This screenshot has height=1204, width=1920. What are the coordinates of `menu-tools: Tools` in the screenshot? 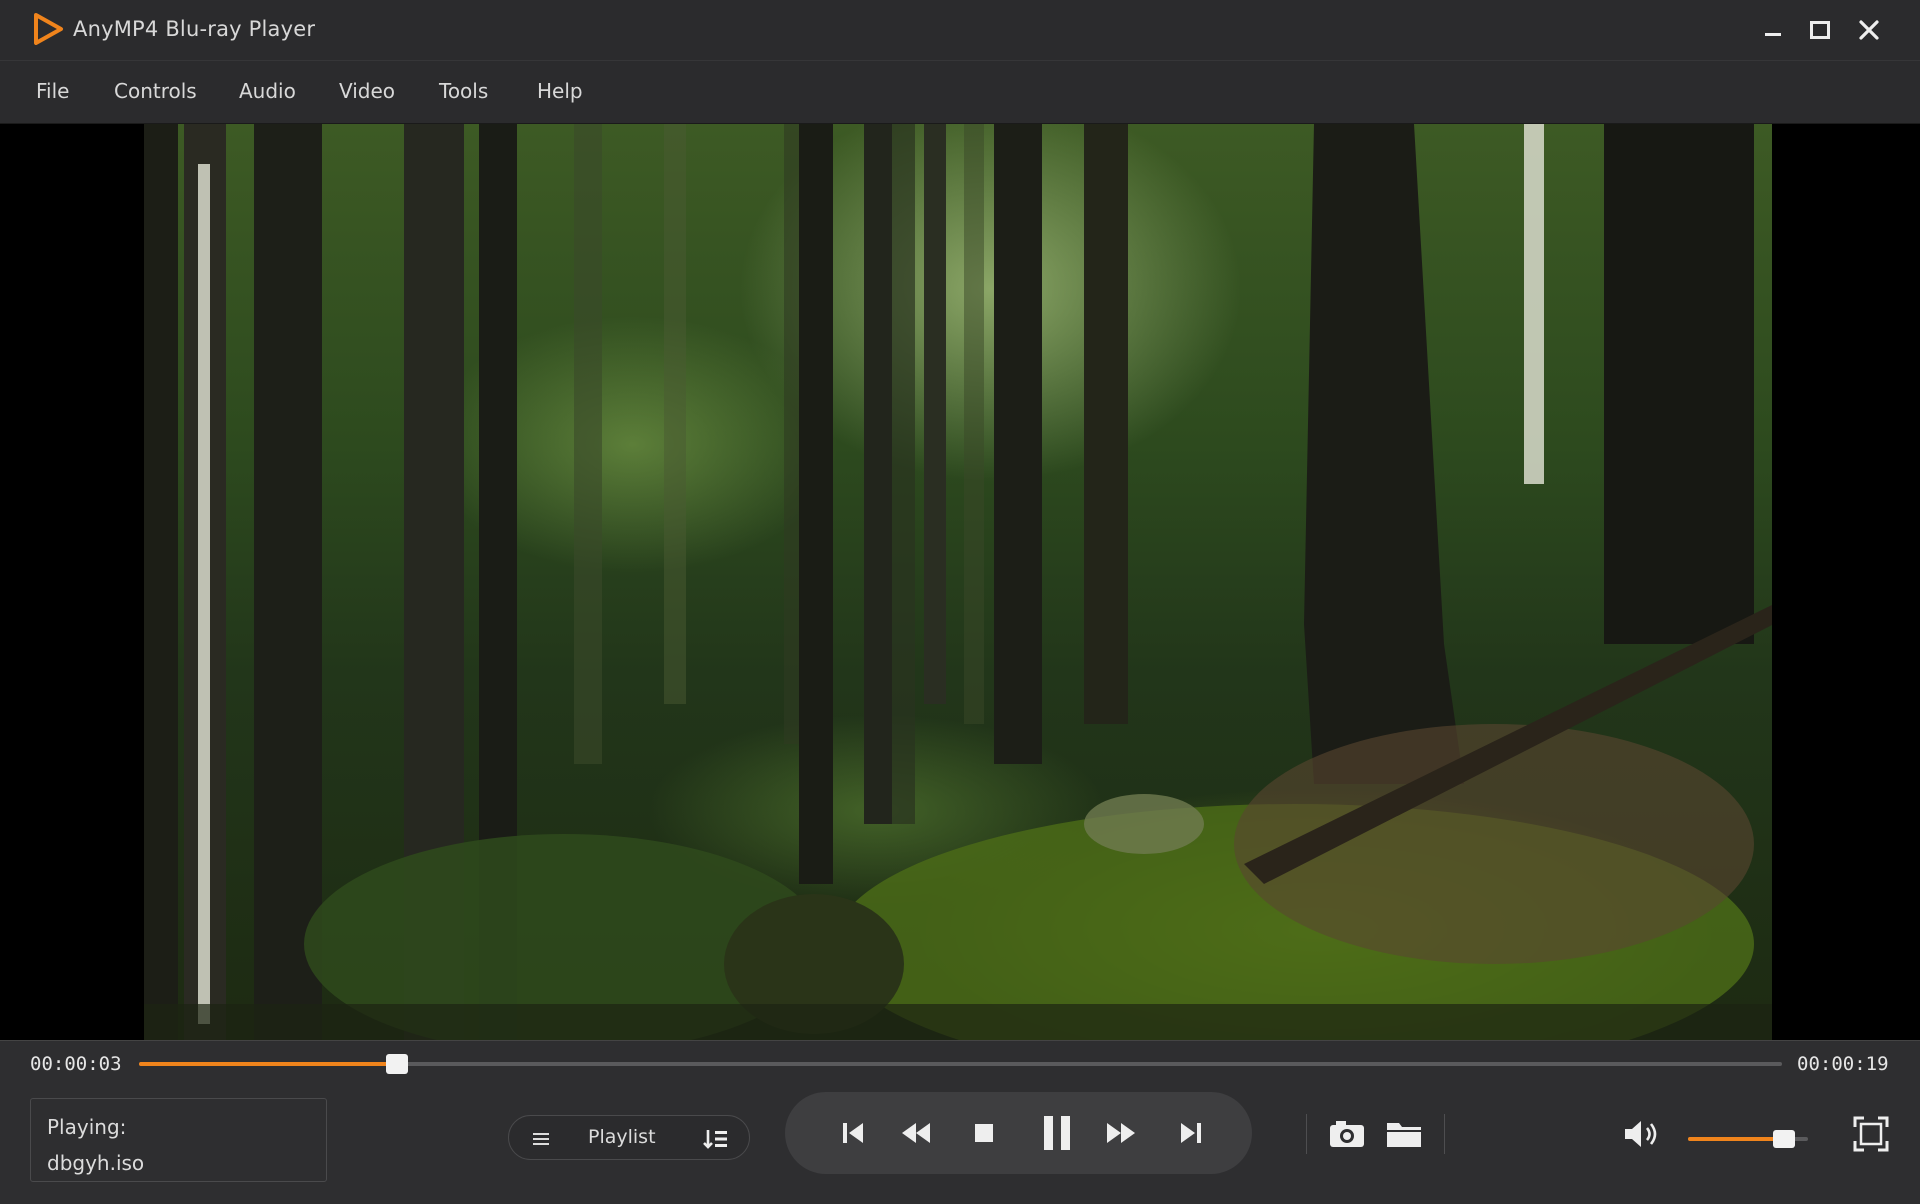 It's located at (463, 91).